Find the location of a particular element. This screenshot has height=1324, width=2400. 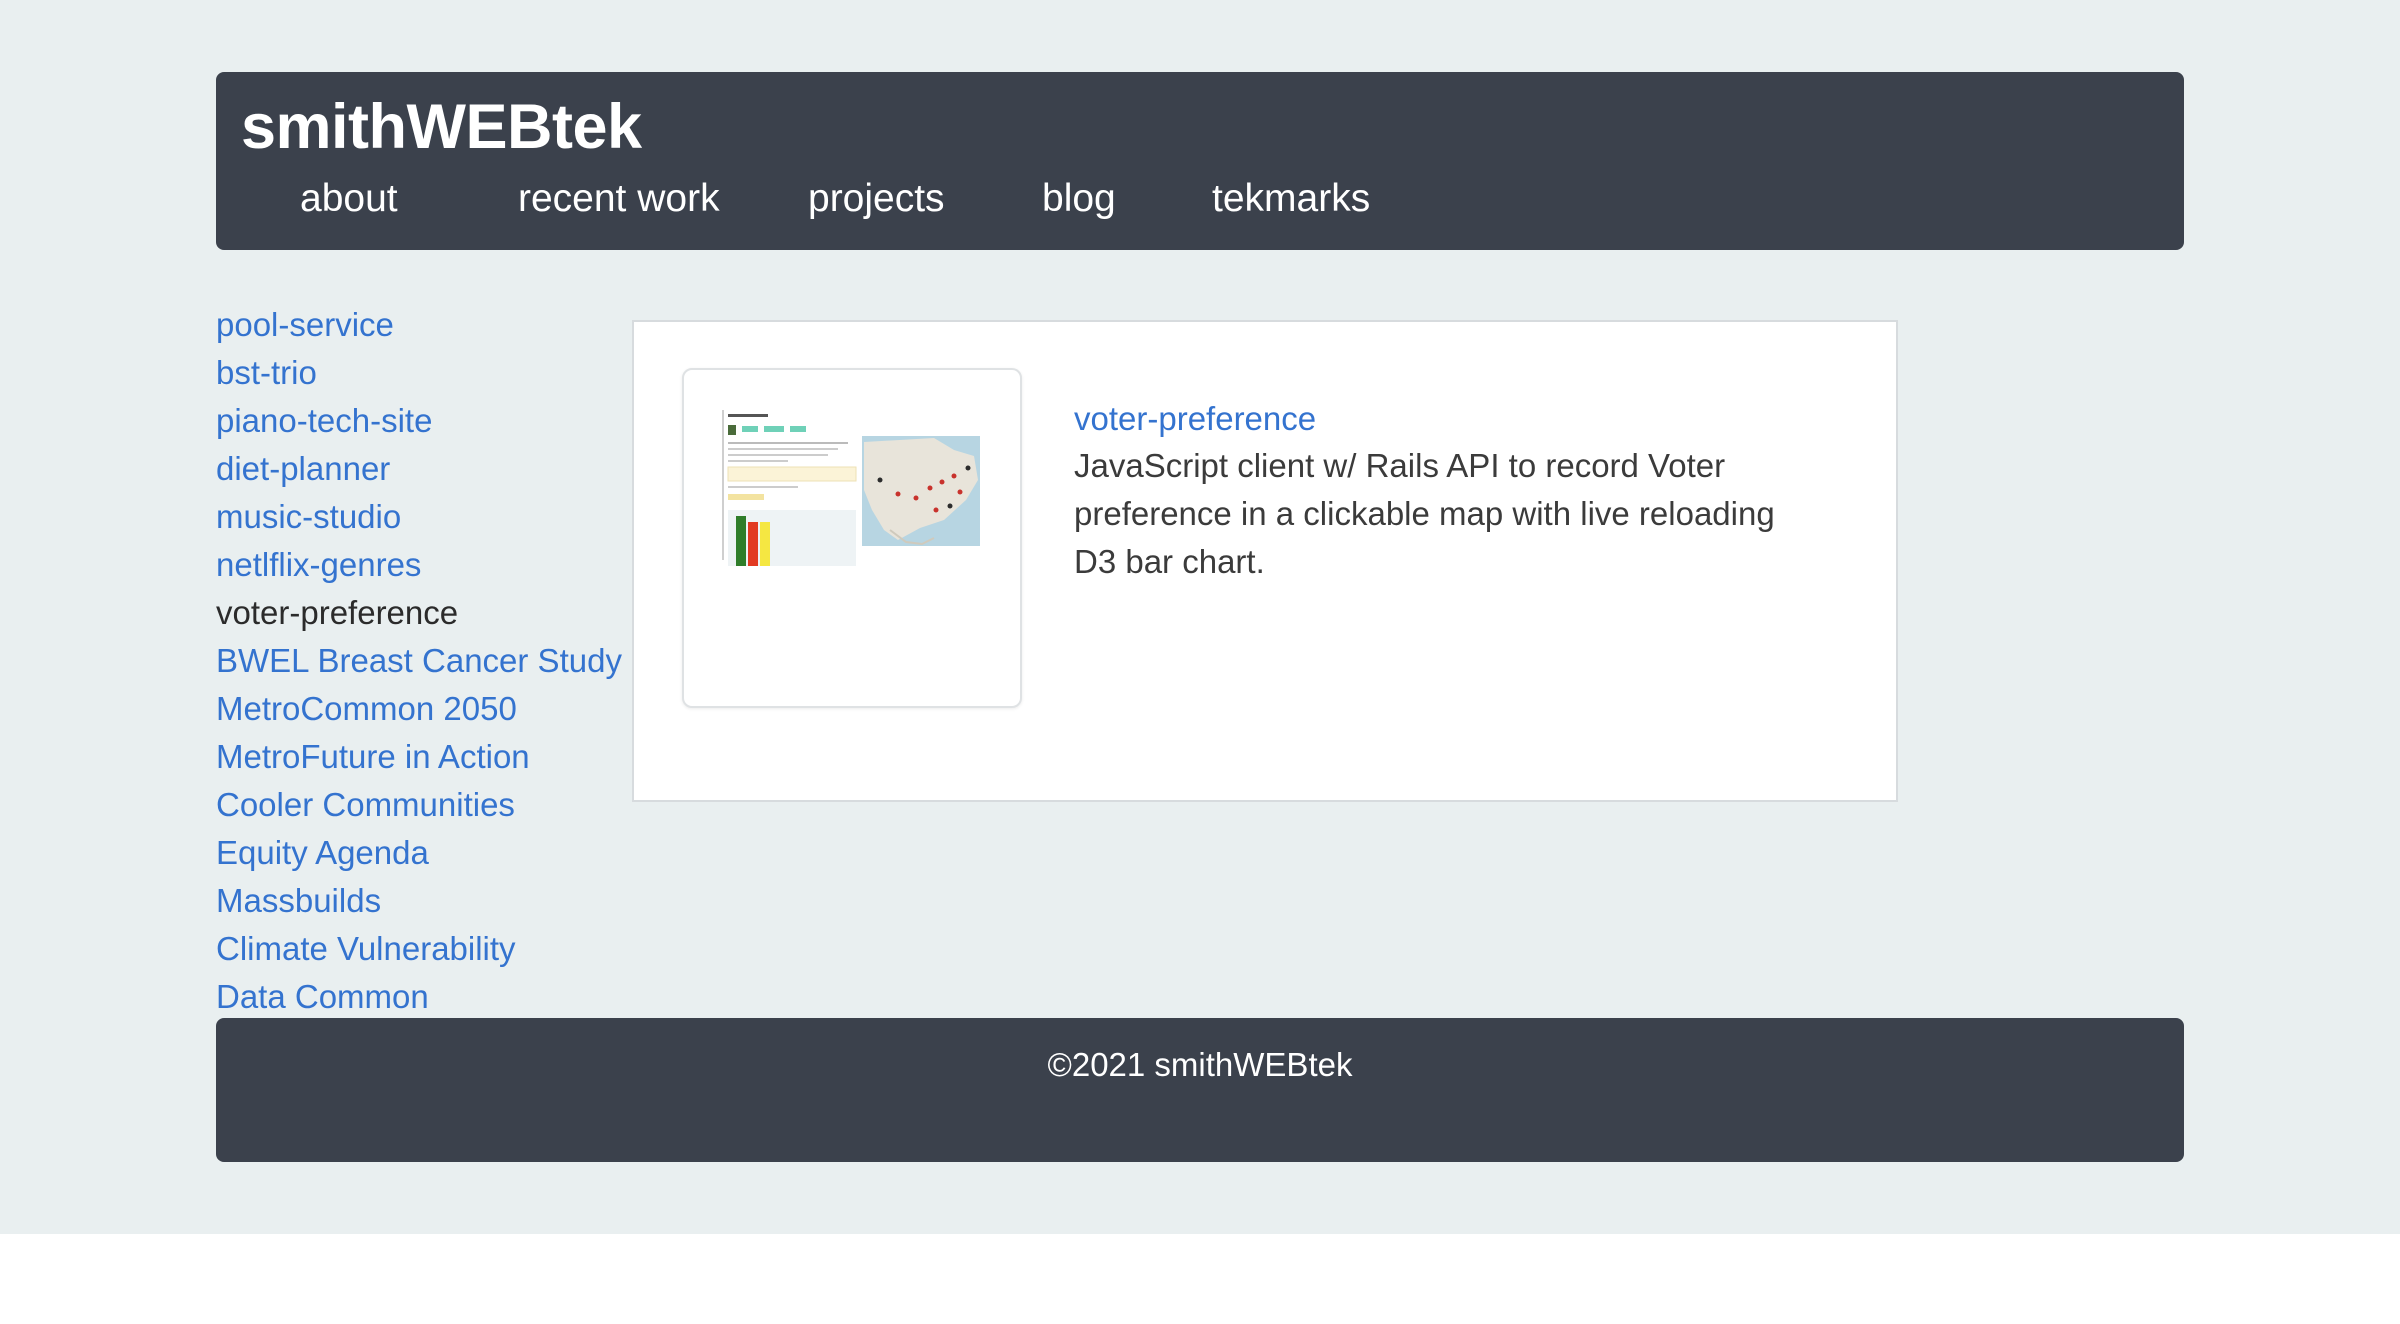

sidebar-item-netflix-genres: netlflix-genres is located at coordinates (318, 564).